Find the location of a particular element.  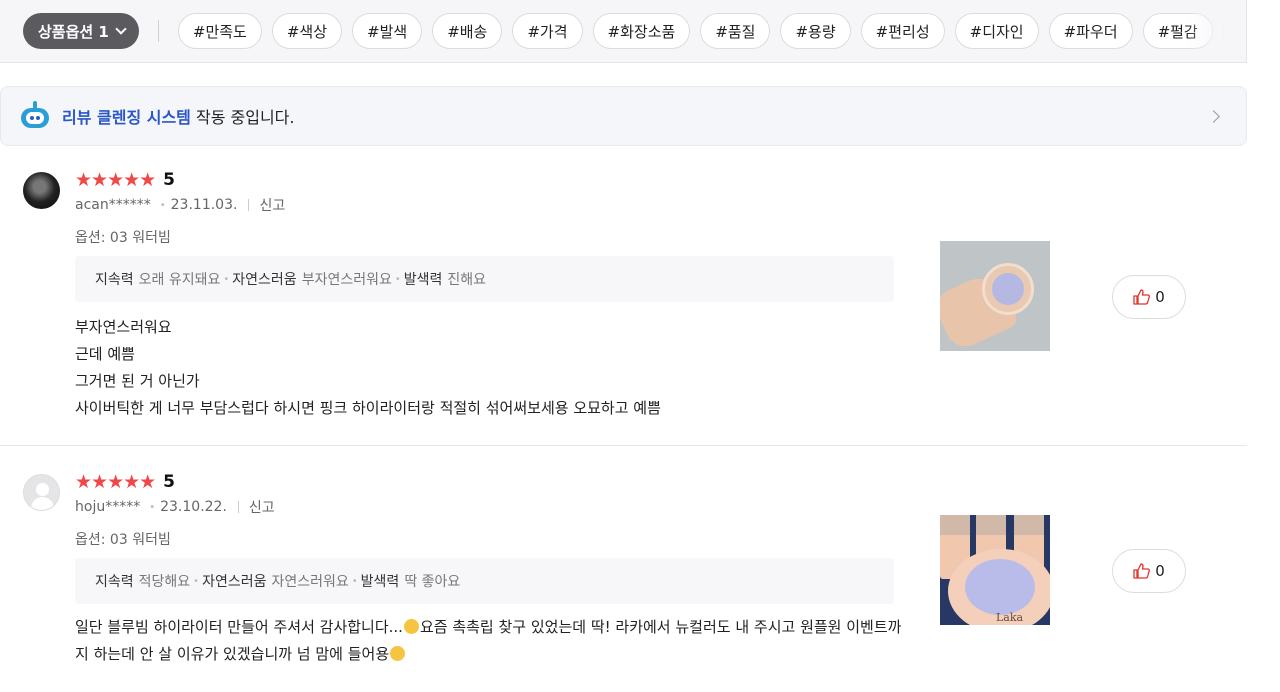

review-photo is located at coordinates (995, 296).